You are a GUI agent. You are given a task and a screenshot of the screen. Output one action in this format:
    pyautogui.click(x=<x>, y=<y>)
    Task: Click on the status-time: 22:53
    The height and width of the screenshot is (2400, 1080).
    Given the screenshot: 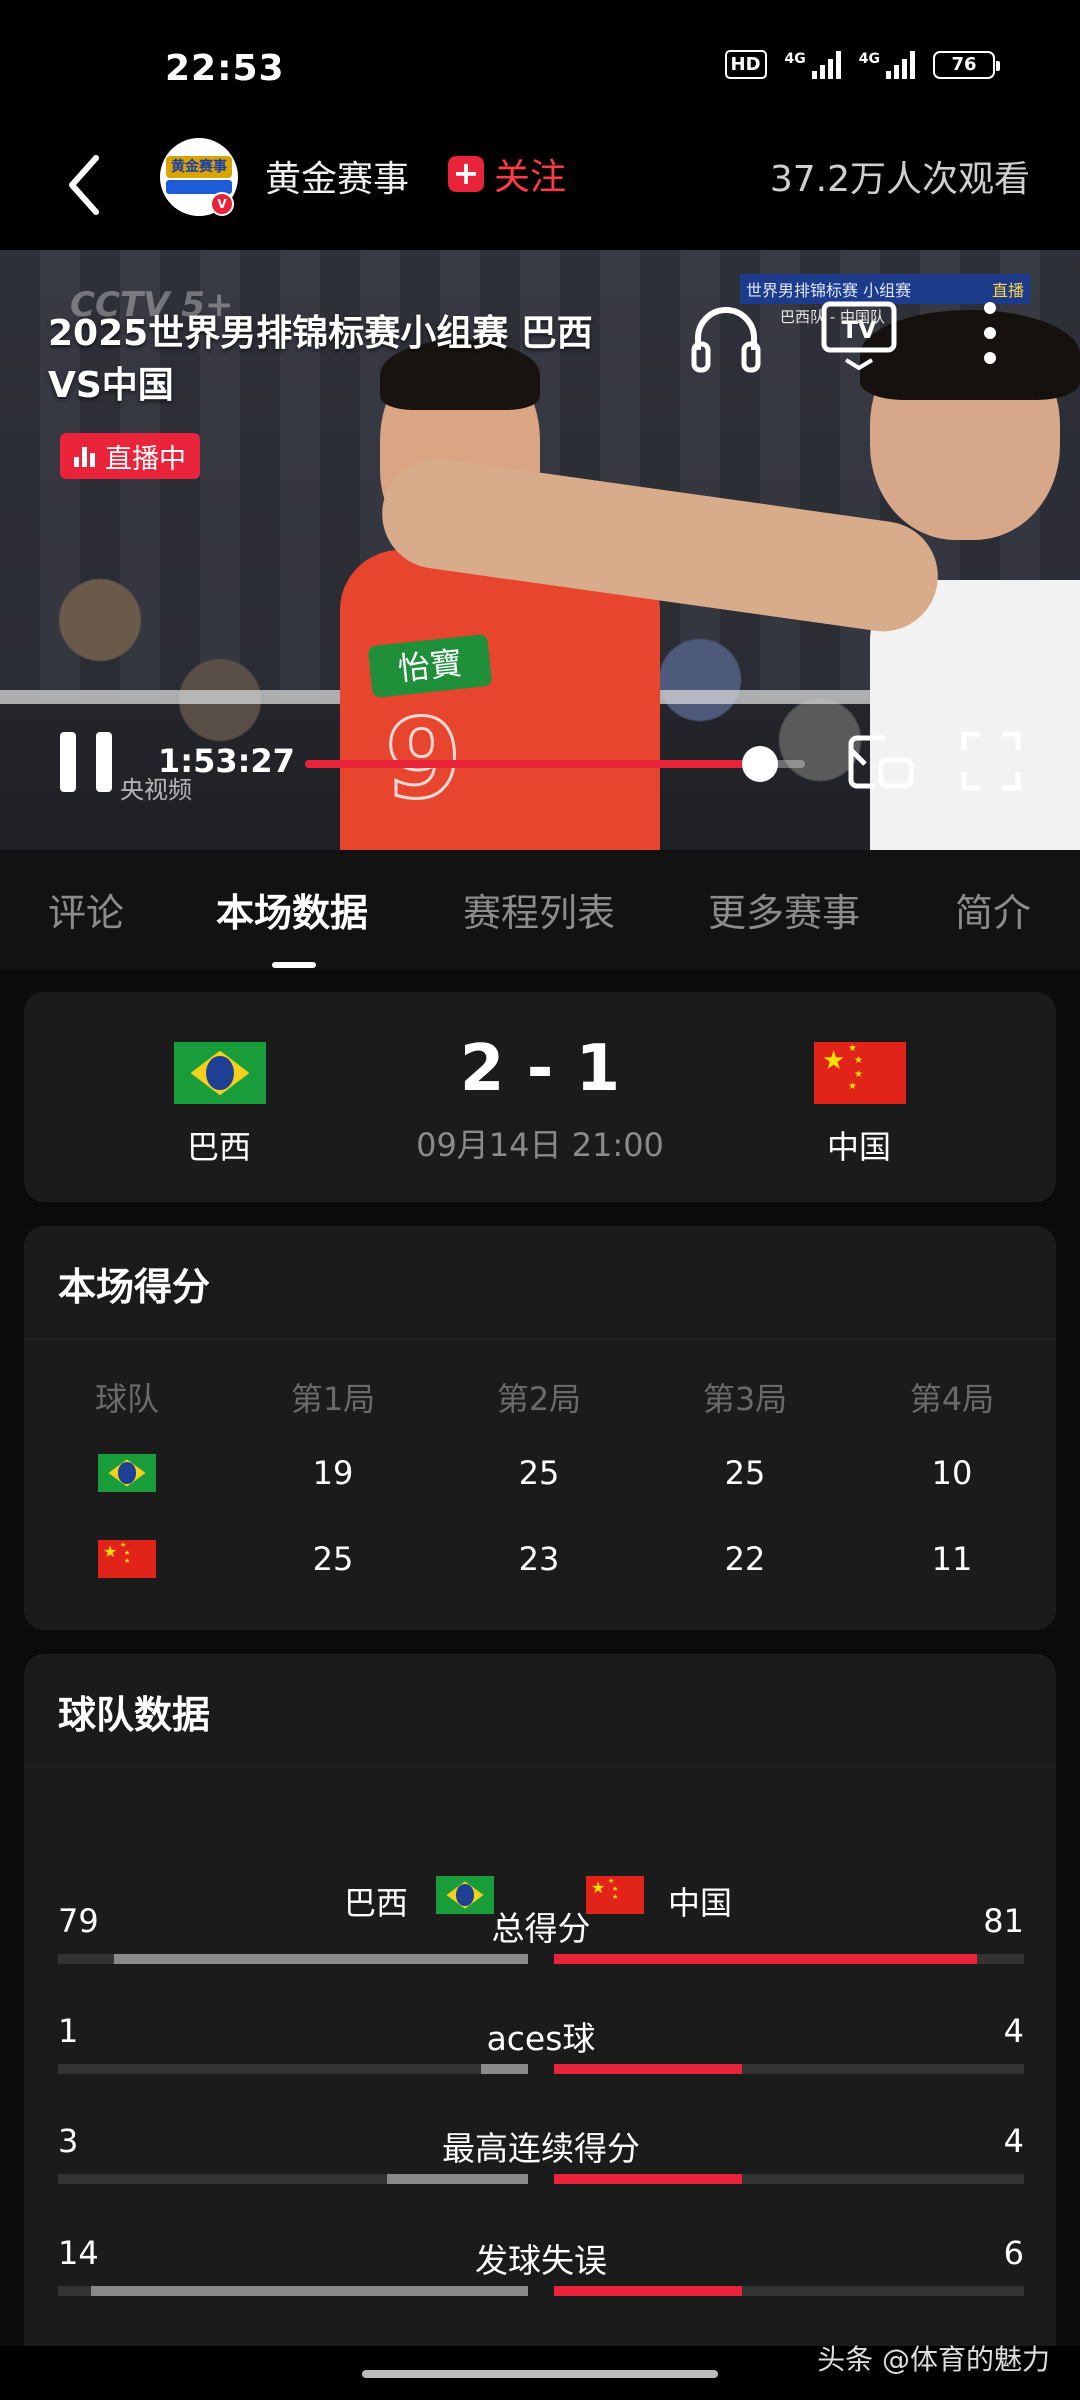 What is the action you would take?
    pyautogui.click(x=225, y=68)
    